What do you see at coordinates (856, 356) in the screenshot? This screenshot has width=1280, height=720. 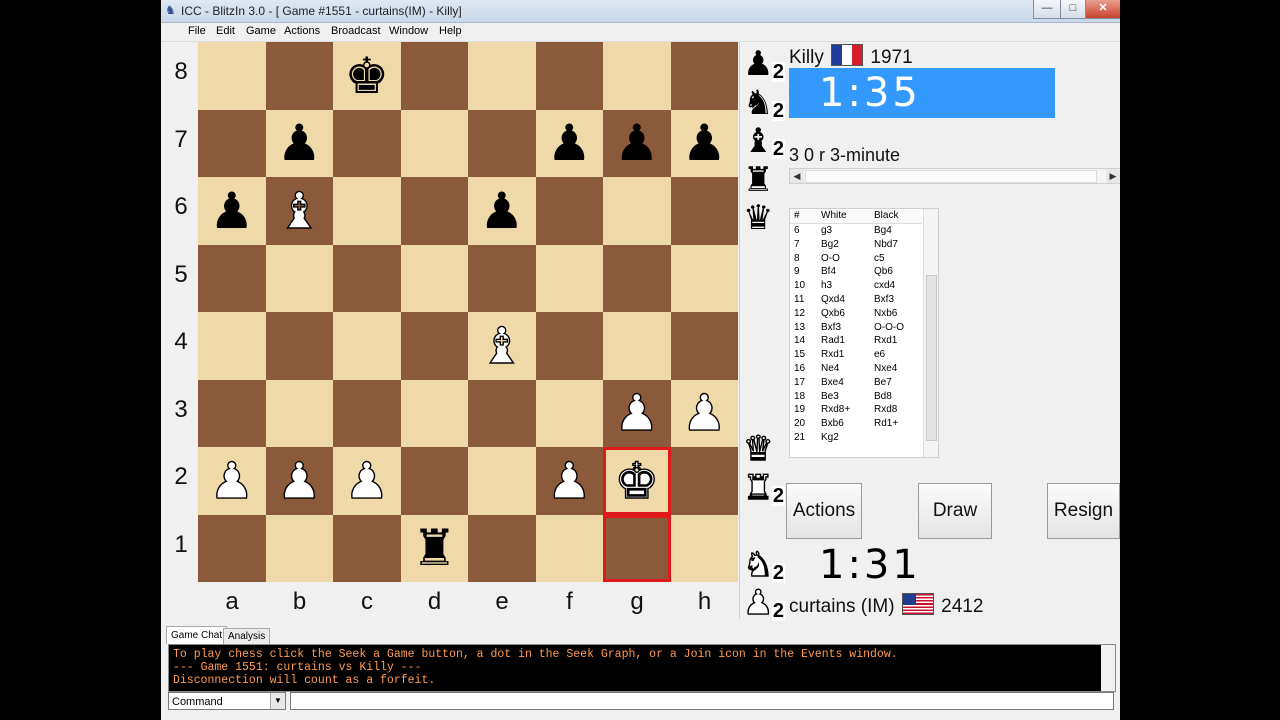 I see `move-row: 15 Rxd1 e6` at bounding box center [856, 356].